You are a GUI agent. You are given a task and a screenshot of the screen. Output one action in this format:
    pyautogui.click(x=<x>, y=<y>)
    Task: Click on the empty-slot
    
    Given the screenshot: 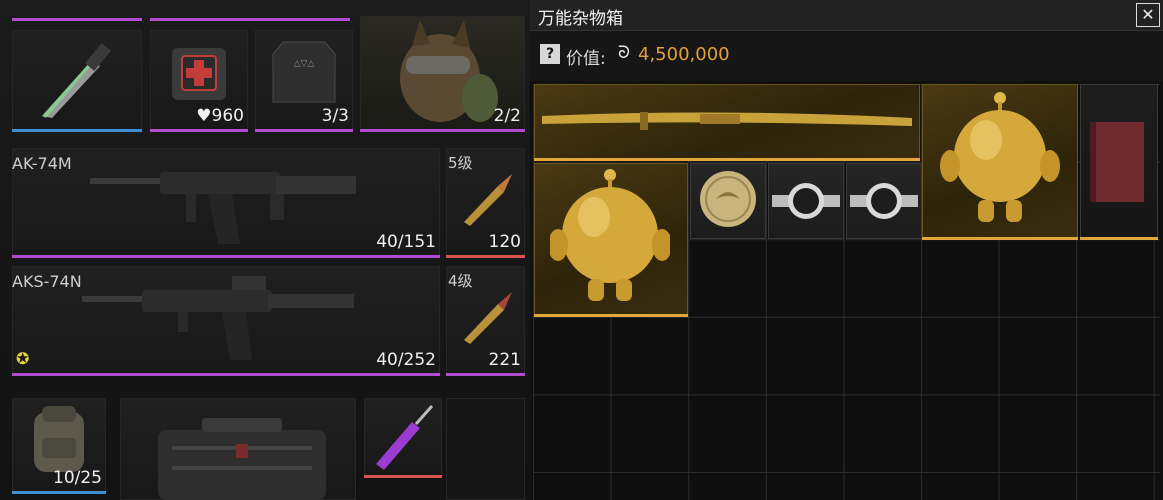 What is the action you would take?
    pyautogui.click(x=485, y=449)
    